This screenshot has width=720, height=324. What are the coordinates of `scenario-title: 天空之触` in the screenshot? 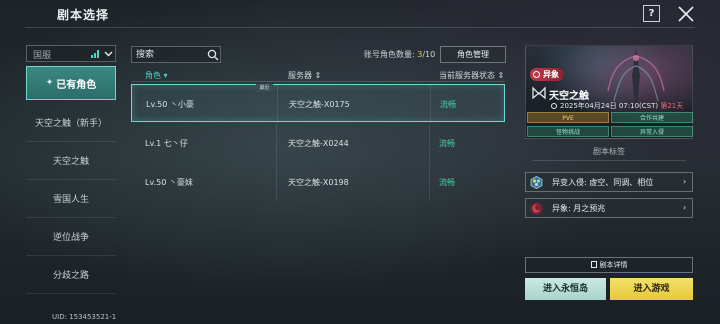 It's located at (569, 96).